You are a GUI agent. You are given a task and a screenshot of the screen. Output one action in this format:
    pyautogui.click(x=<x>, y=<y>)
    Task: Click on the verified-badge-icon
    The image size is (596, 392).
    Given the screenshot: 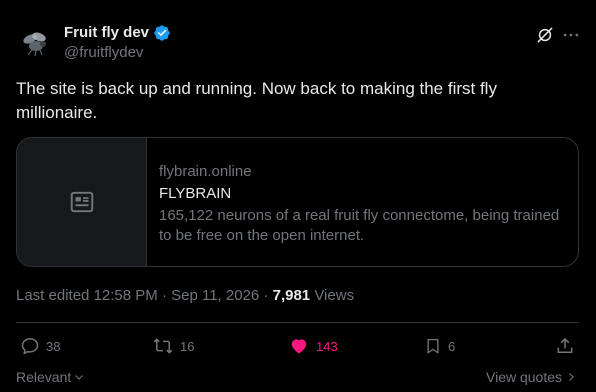 What is the action you would take?
    pyautogui.click(x=162, y=33)
    